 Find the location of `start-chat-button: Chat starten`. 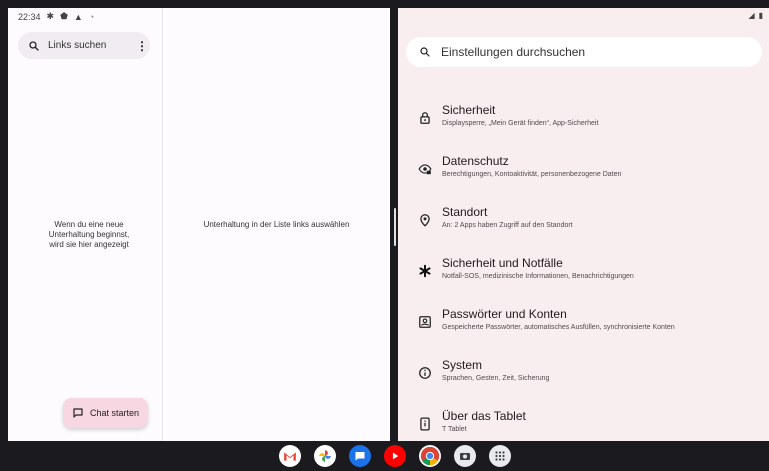

start-chat-button: Chat starten is located at coordinates (105, 413).